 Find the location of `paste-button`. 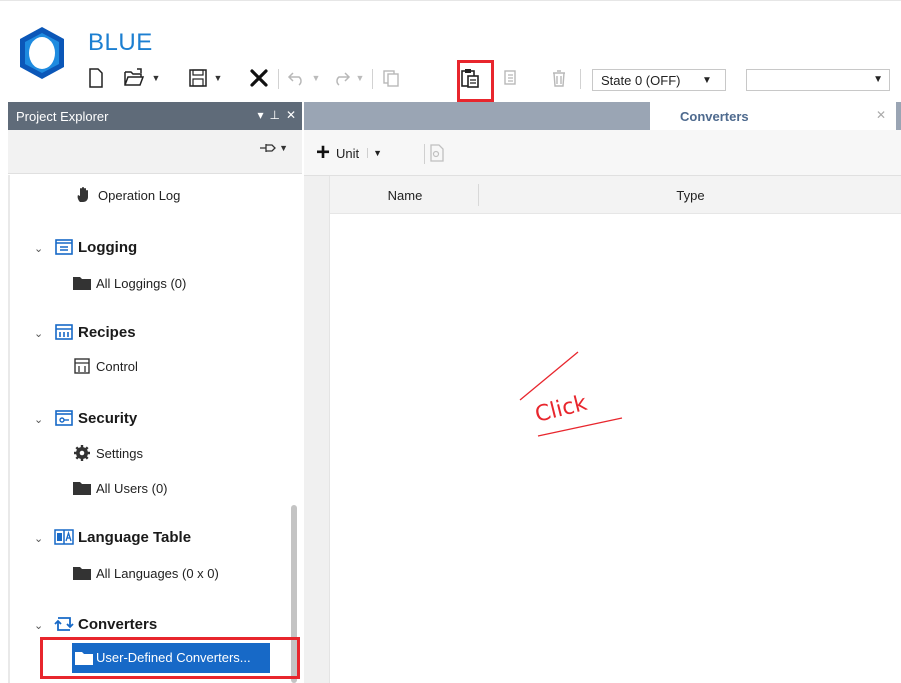

paste-button is located at coordinates (470, 78).